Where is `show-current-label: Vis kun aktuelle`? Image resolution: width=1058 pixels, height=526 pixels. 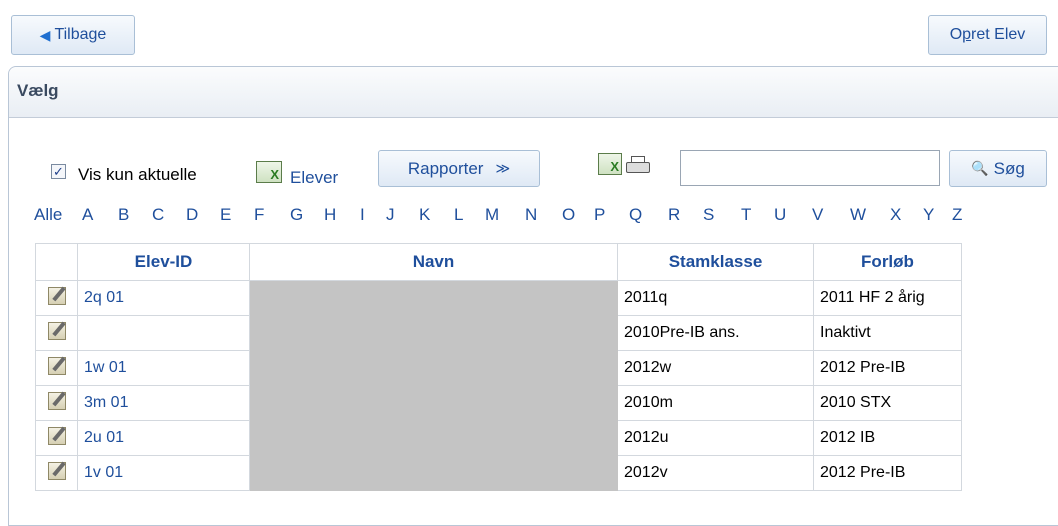
show-current-label: Vis kun aktuelle is located at coordinates (137, 174).